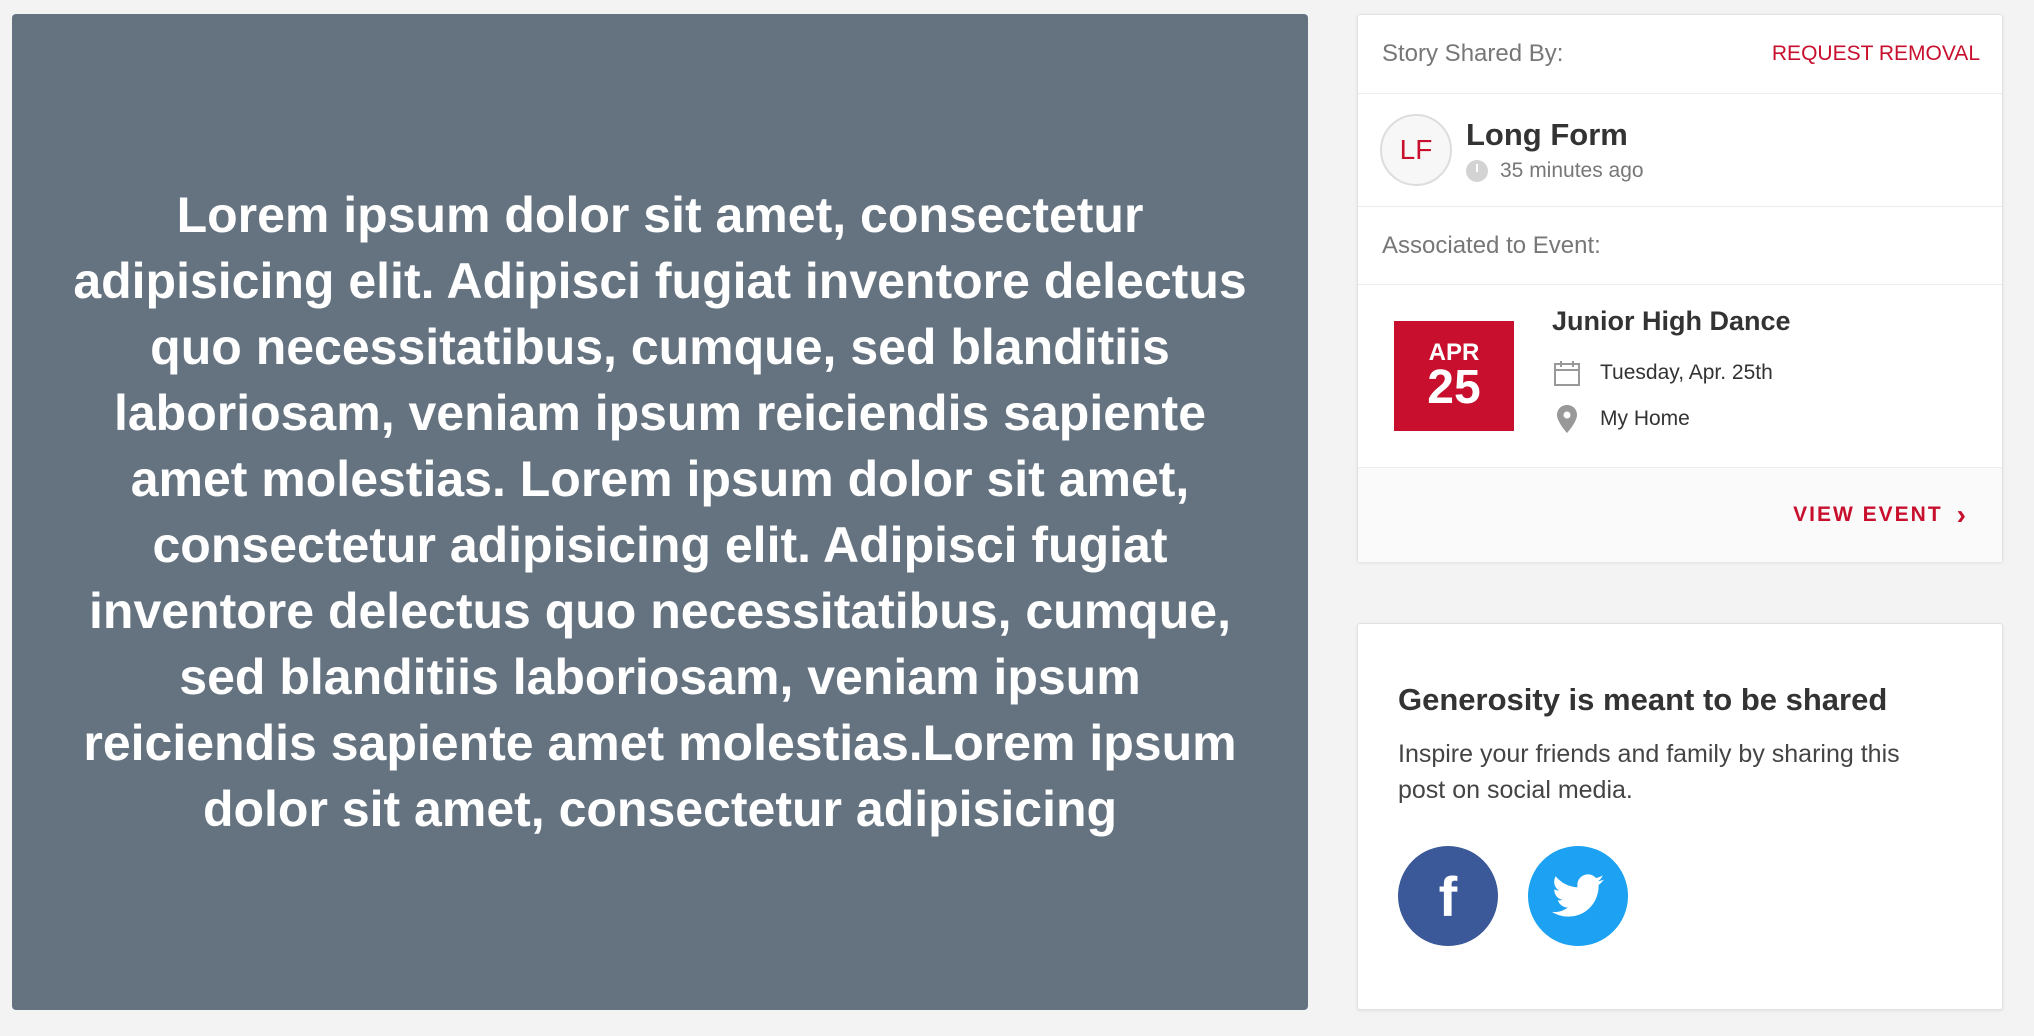 The width and height of the screenshot is (2034, 1036). Describe the element at coordinates (1416, 150) in the screenshot. I see `avatar: LF` at that location.